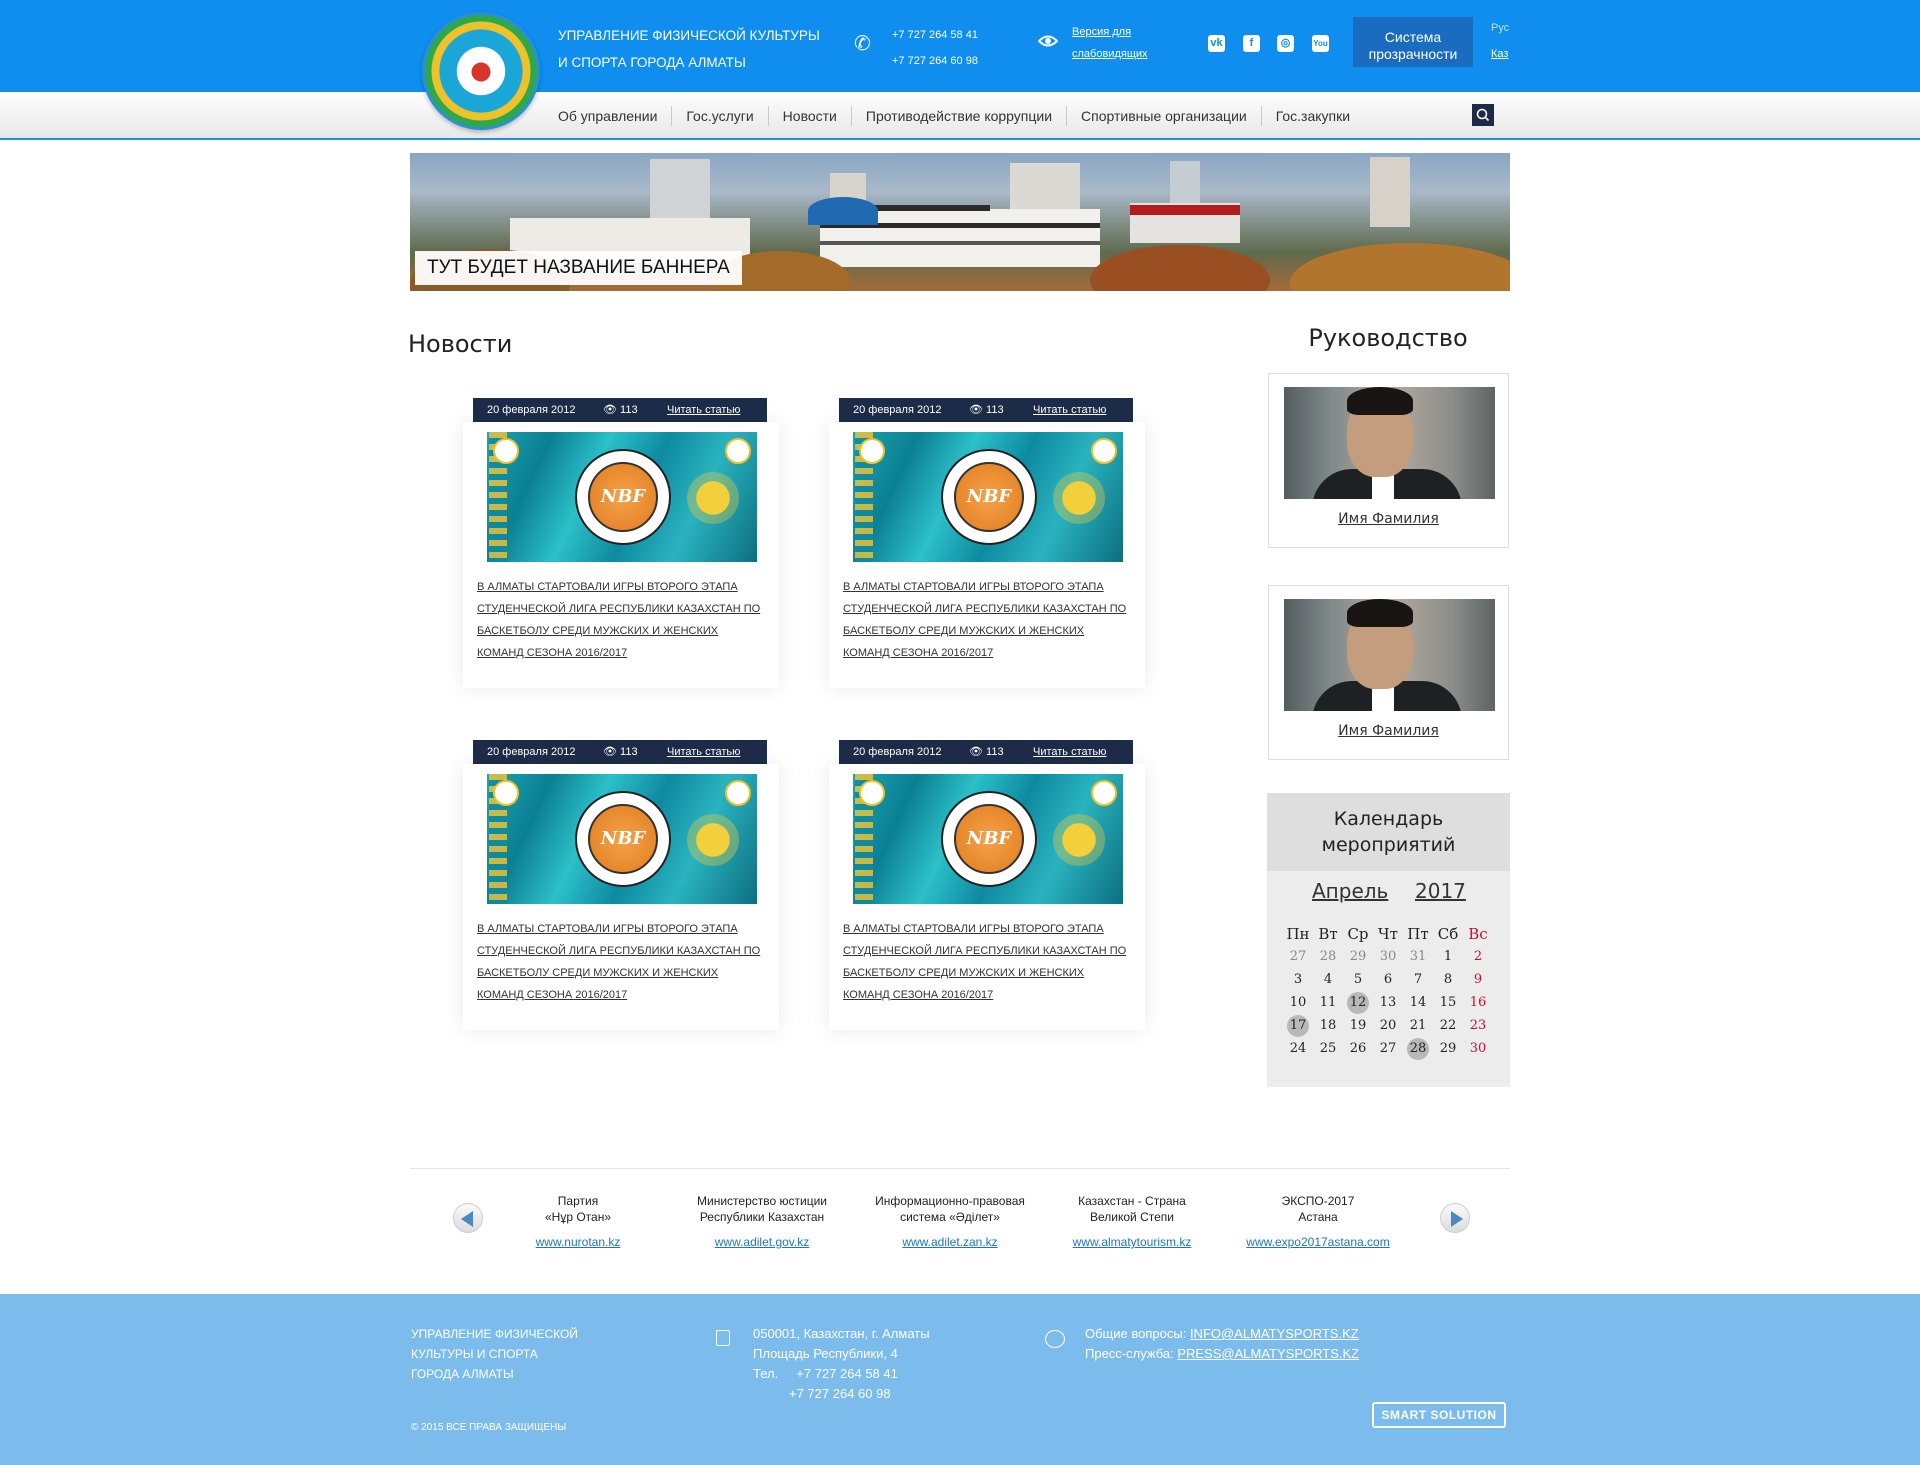 This screenshot has width=1920, height=1465. Describe the element at coordinates (1164, 116) in the screenshot. I see `nav-item-5: Спортивные организации` at that location.